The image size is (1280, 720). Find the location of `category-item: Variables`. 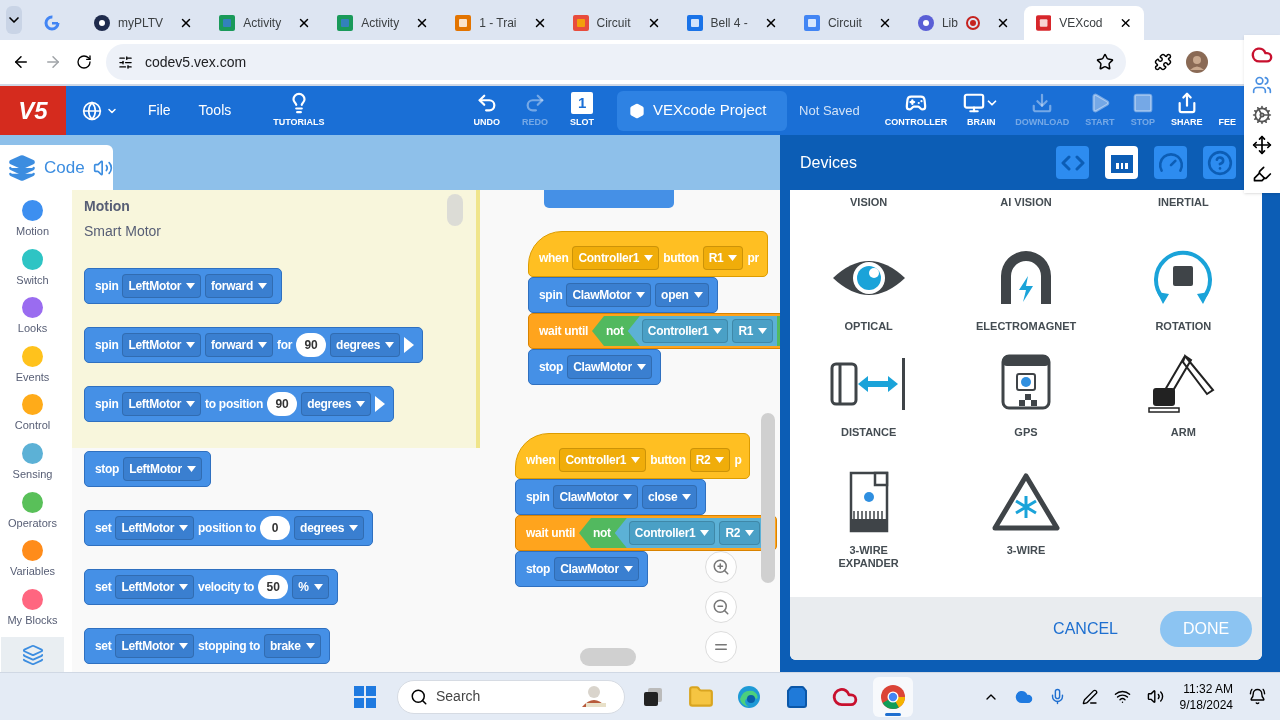

category-item: Variables is located at coordinates (32, 564).